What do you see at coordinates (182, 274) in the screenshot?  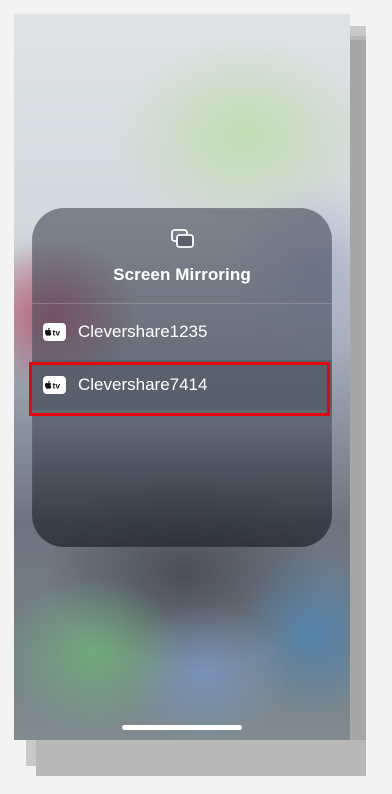 I see `panel-title: Screen Mirroring` at bounding box center [182, 274].